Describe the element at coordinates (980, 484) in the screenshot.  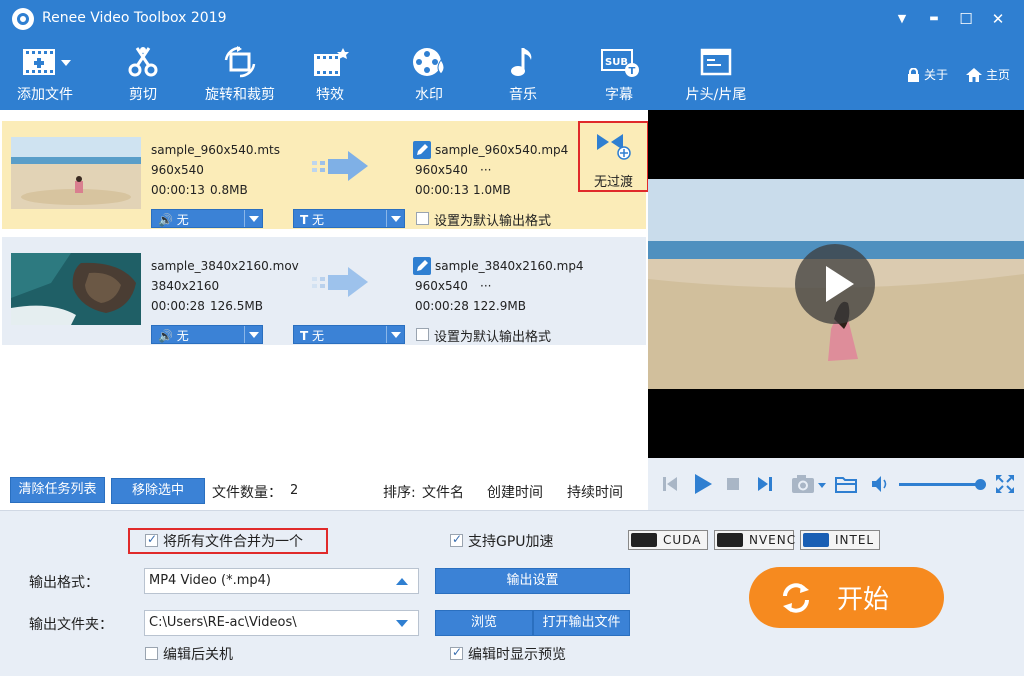
I see `volume-slider-handle` at that location.